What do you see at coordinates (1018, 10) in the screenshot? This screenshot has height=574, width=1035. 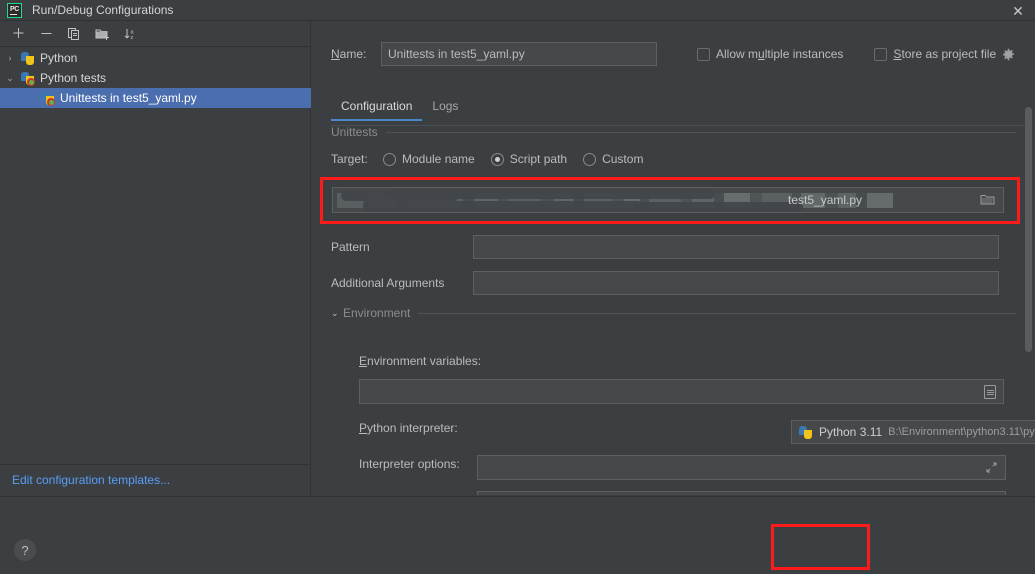 I see `close-icon: ✕` at bounding box center [1018, 10].